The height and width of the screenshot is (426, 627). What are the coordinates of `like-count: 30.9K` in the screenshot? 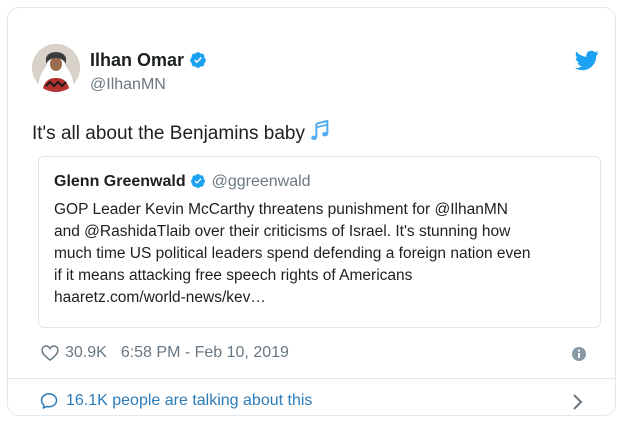 It's located at (86, 353).